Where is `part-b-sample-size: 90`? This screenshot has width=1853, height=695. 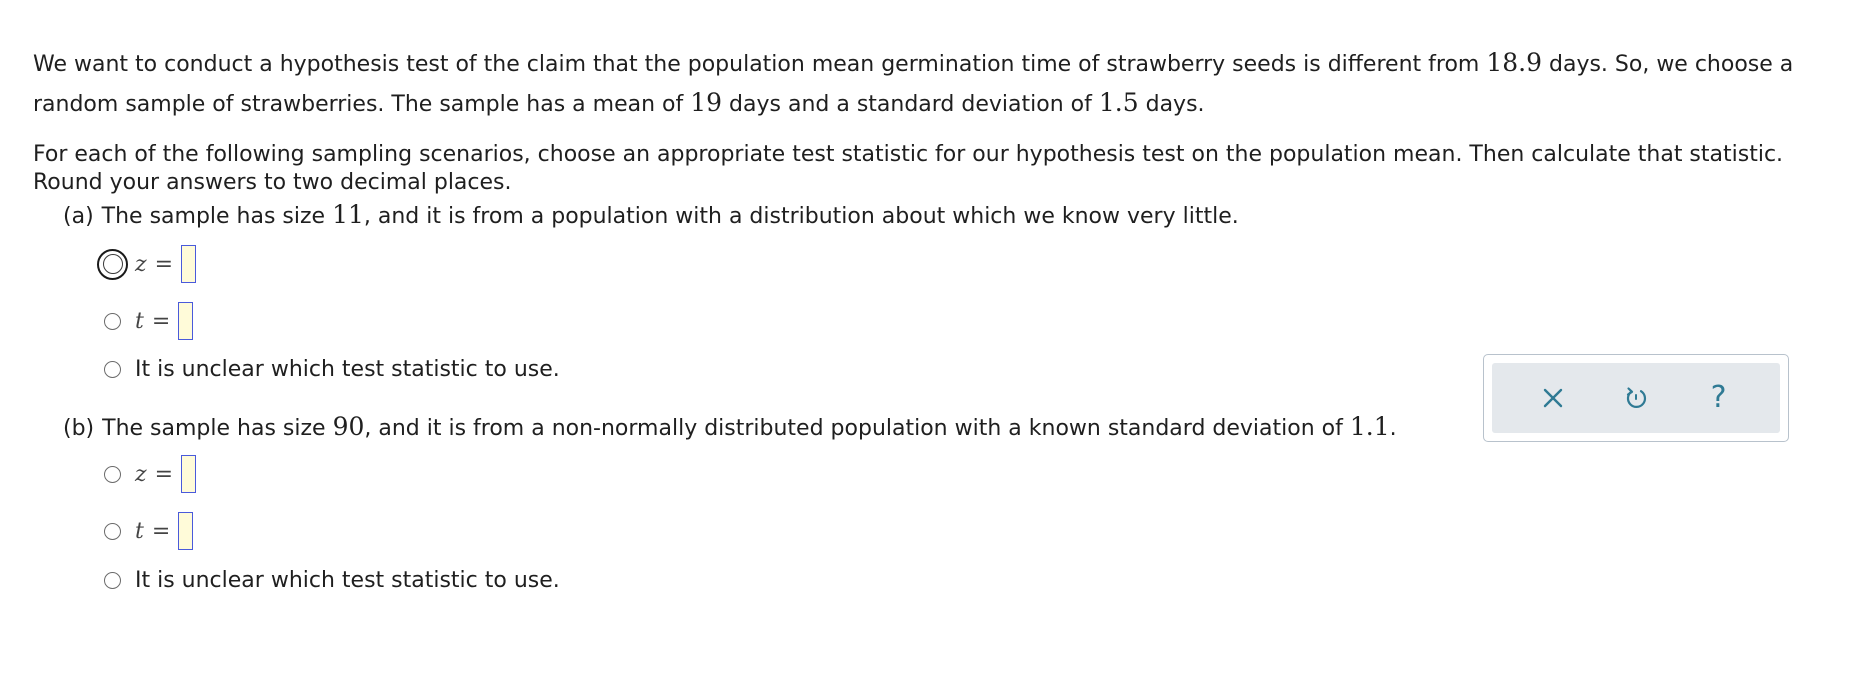 part-b-sample-size: 90 is located at coordinates (348, 426).